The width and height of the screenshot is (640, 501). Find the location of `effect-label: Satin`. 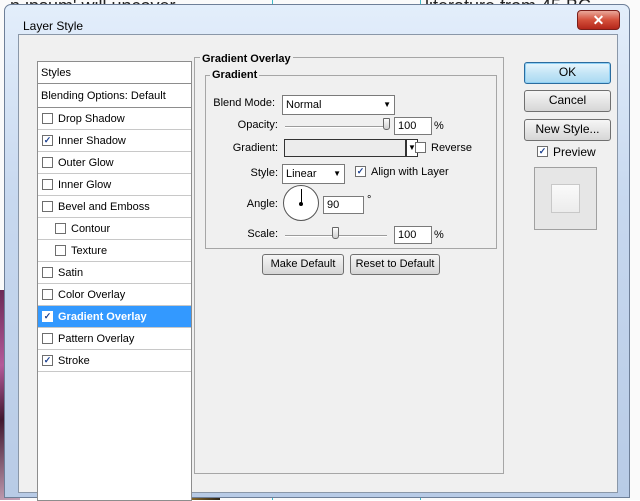

effect-label: Satin is located at coordinates (71, 273).